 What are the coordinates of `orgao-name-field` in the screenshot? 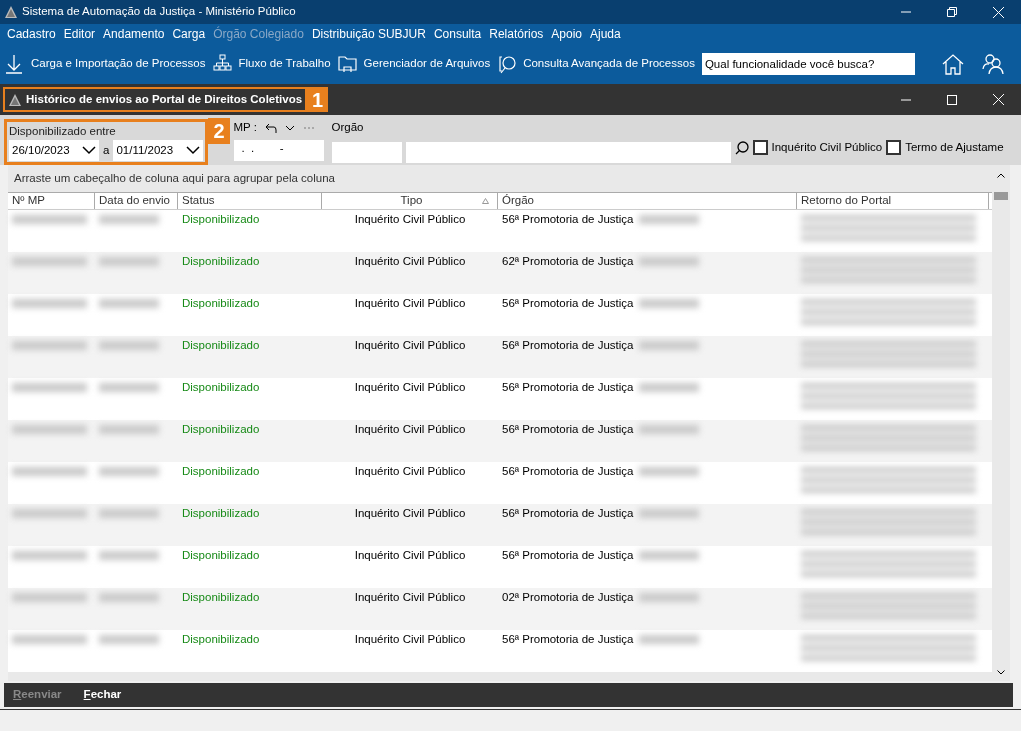 It's located at (568, 153).